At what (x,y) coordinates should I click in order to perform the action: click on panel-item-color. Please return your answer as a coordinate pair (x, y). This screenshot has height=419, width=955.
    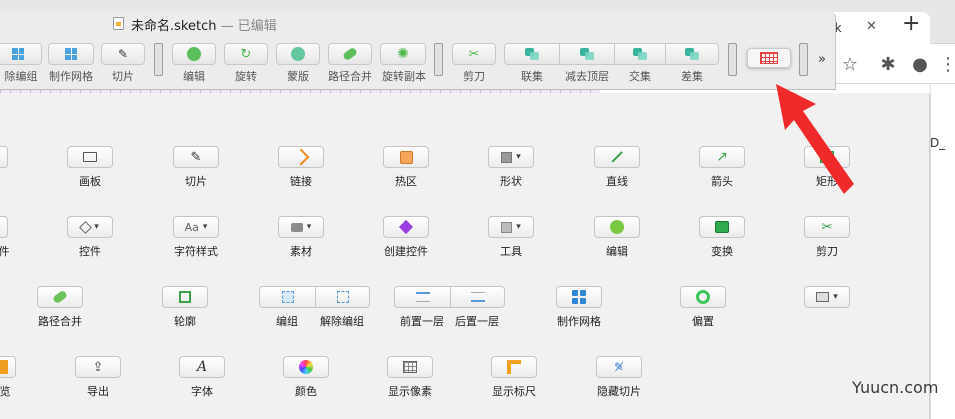
    Looking at the image, I should click on (306, 367).